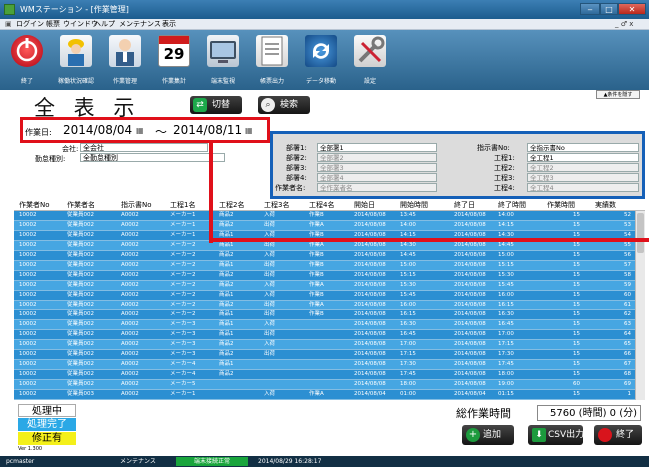 The width and height of the screenshot is (649, 467). Describe the element at coordinates (408, 264) in the screenshot. I see `table-cell: 15:00` at that location.